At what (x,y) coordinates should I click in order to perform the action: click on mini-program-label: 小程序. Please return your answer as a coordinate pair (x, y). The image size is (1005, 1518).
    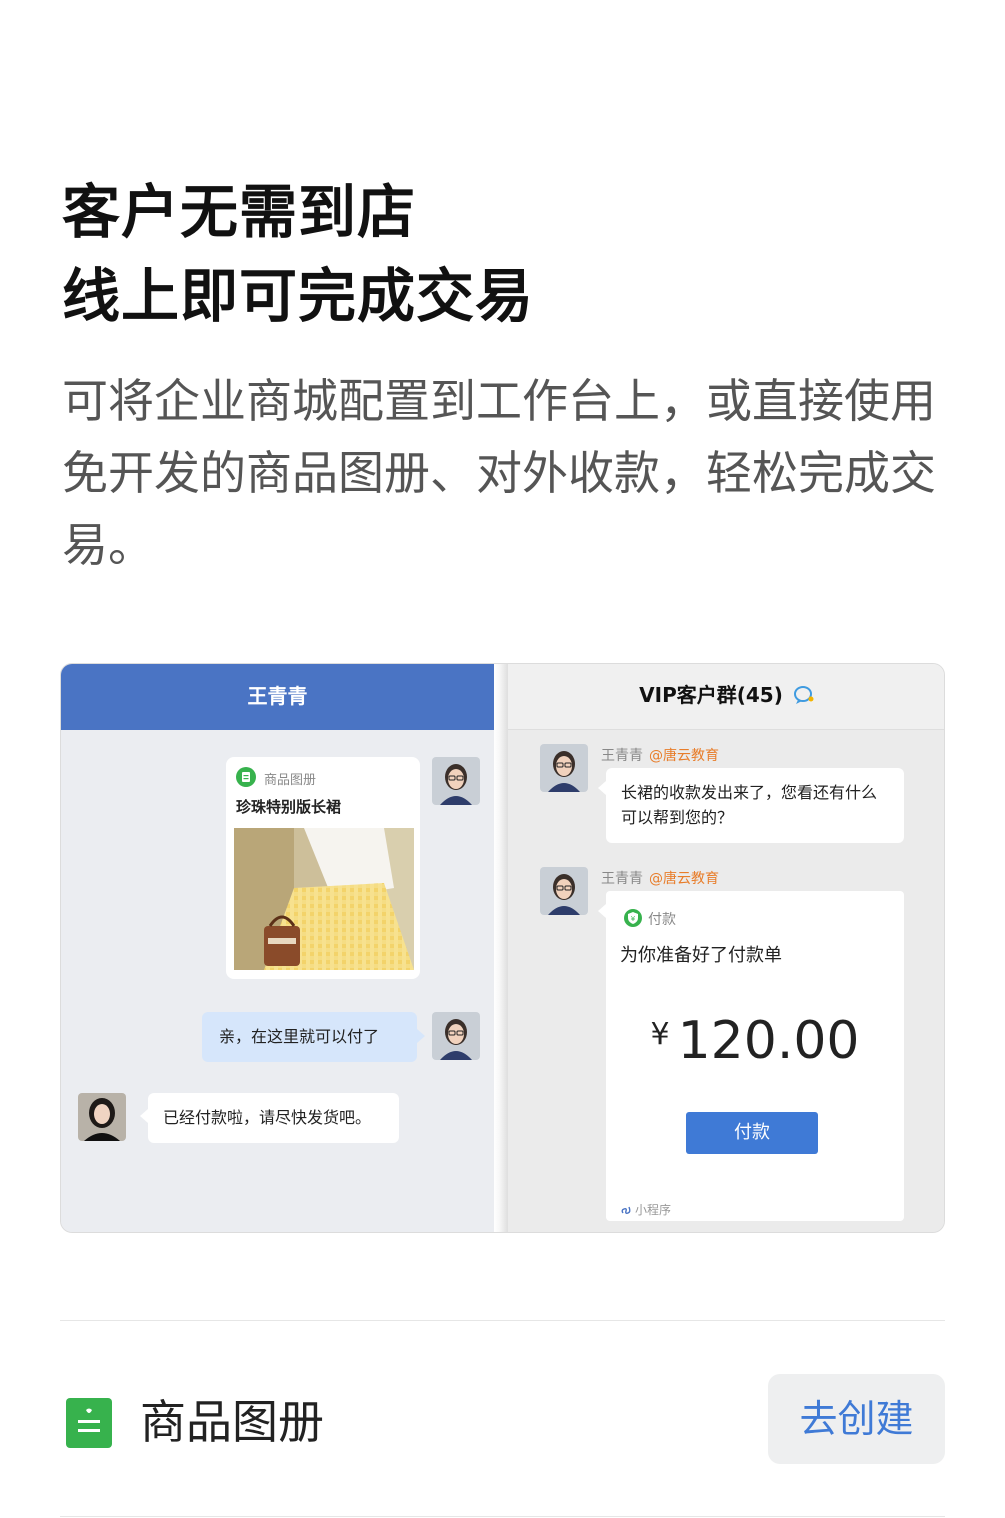
    Looking at the image, I should click on (653, 1210).